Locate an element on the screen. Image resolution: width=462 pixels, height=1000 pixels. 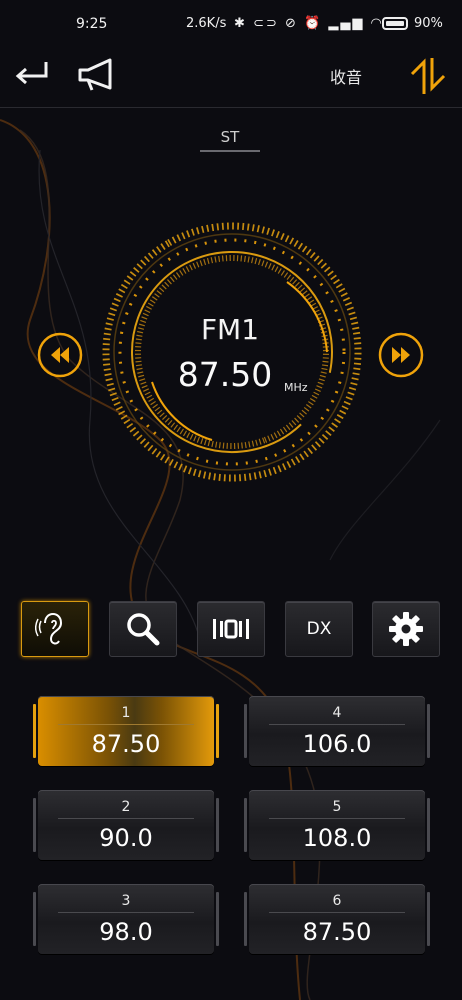
fast-forward-icon is located at coordinates (401, 355).